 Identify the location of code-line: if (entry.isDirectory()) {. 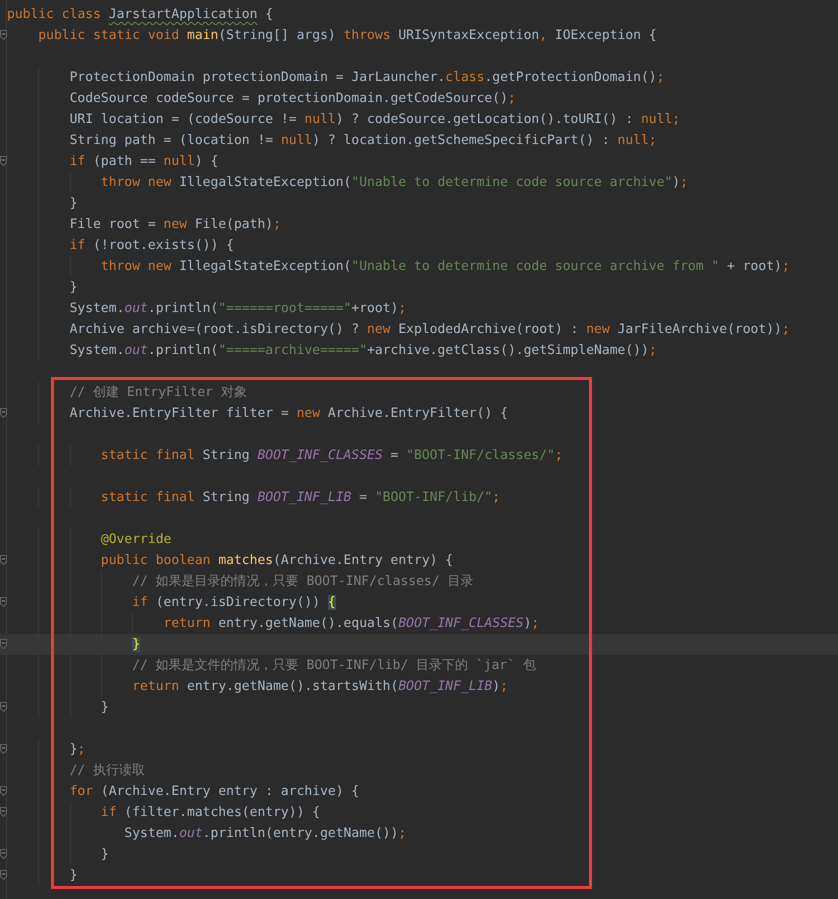
(234, 603).